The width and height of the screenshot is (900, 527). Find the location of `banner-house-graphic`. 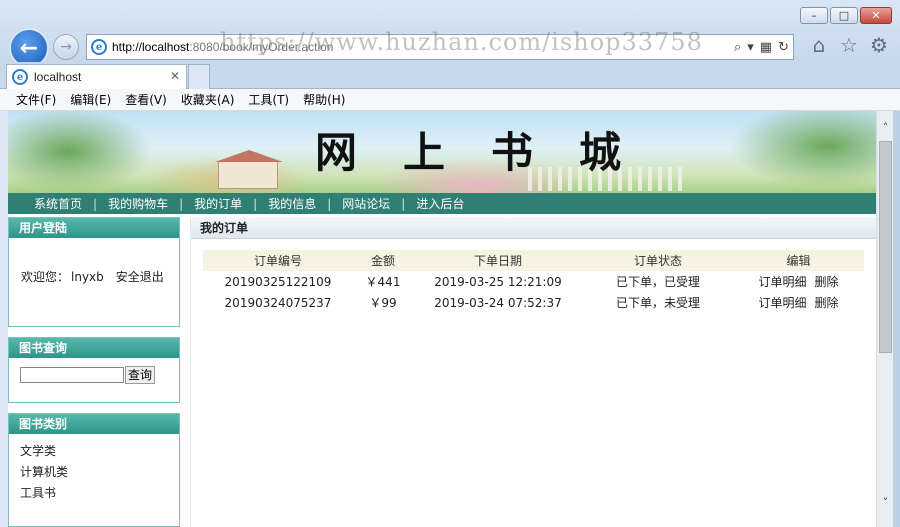

banner-house-graphic is located at coordinates (249, 169).